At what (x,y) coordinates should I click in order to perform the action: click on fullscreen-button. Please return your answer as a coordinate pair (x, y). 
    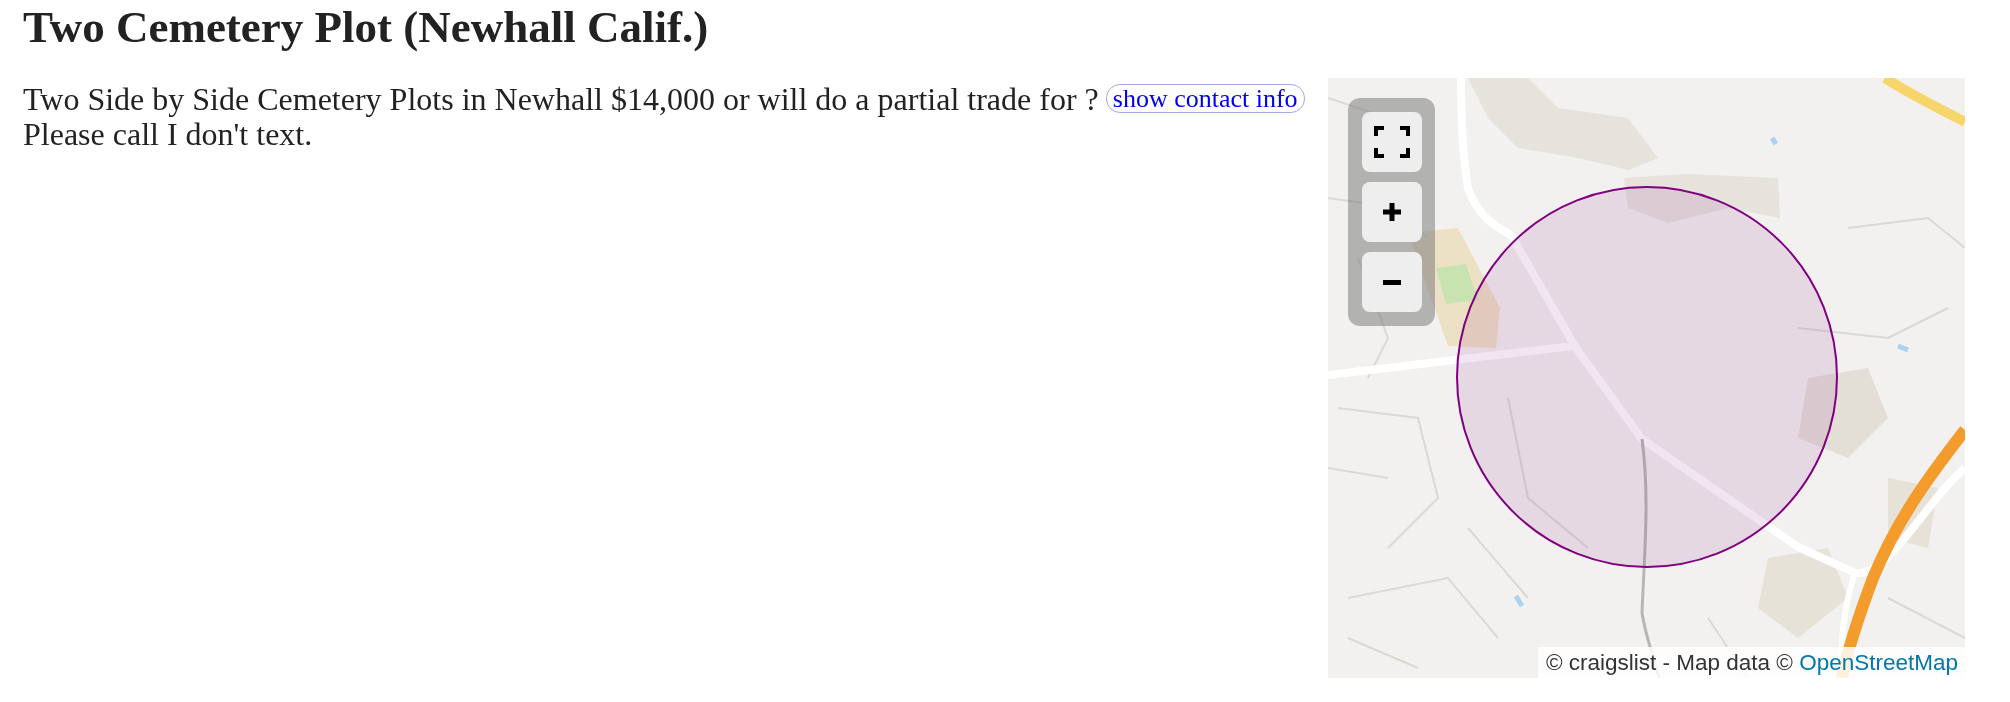
    Looking at the image, I should click on (1391, 142).